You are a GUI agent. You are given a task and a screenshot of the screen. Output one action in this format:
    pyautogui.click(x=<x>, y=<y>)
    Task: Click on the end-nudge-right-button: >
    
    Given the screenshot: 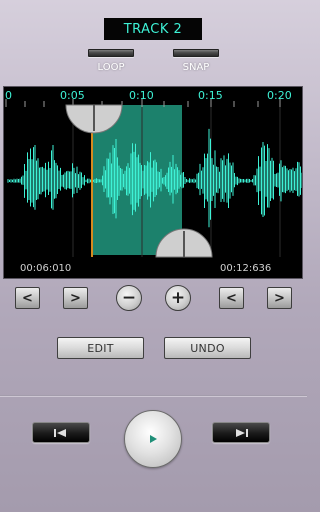 What is the action you would take?
    pyautogui.click(x=279, y=298)
    